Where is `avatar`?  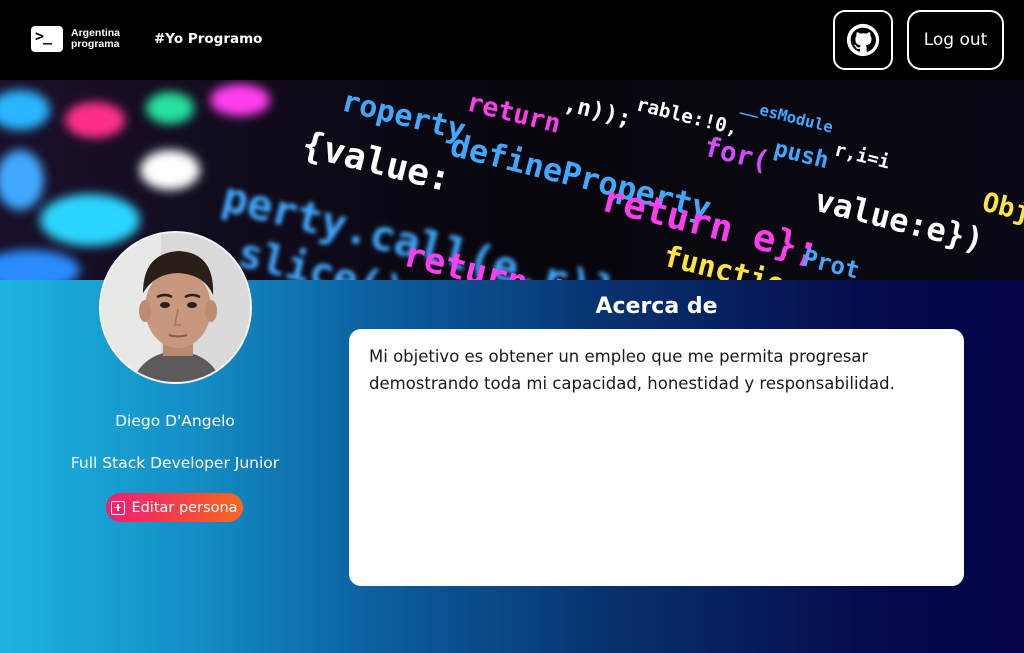 avatar is located at coordinates (175, 307).